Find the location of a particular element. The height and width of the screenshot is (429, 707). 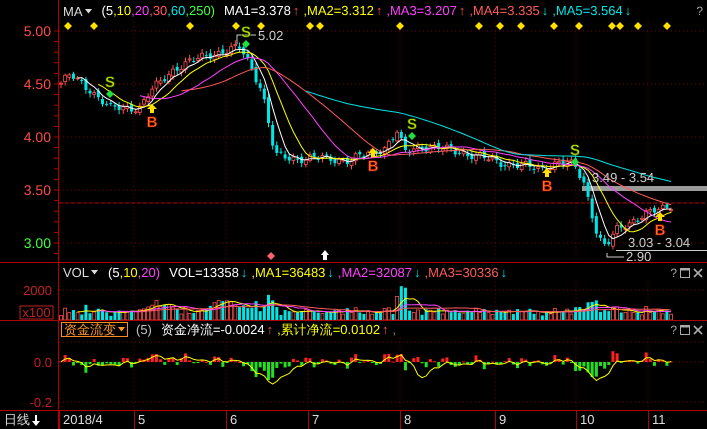

flow-axis-label: -0.2 is located at coordinates (41, 402).